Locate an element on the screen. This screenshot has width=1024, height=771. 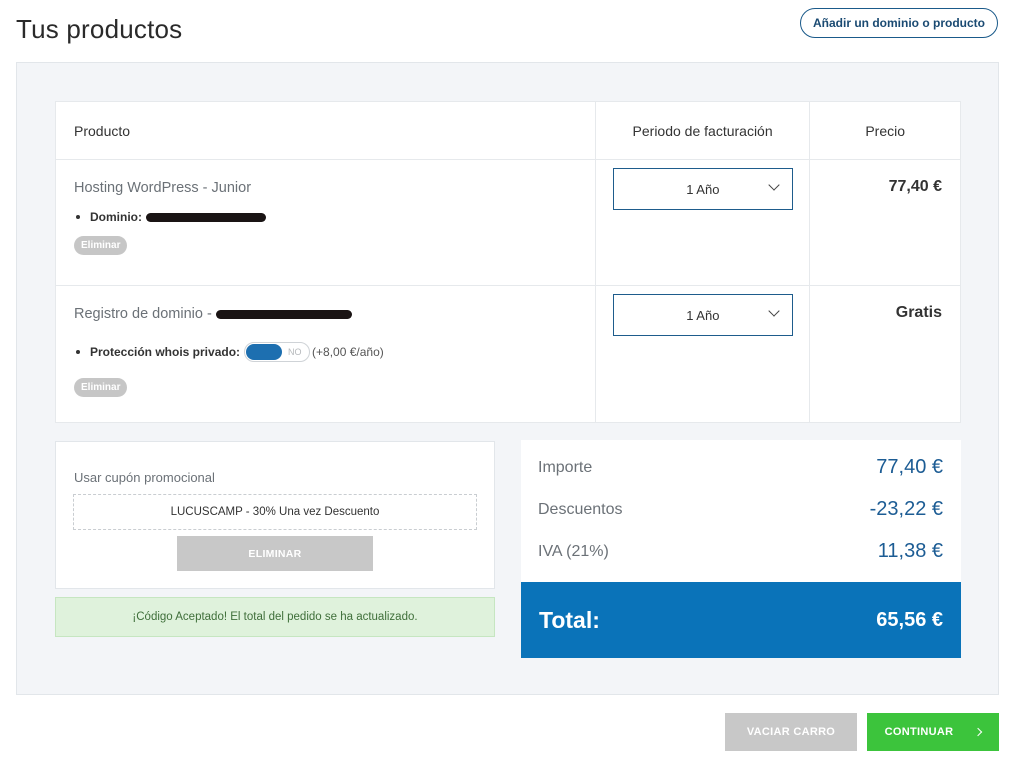
page-title: Tus productos is located at coordinates (99, 29).